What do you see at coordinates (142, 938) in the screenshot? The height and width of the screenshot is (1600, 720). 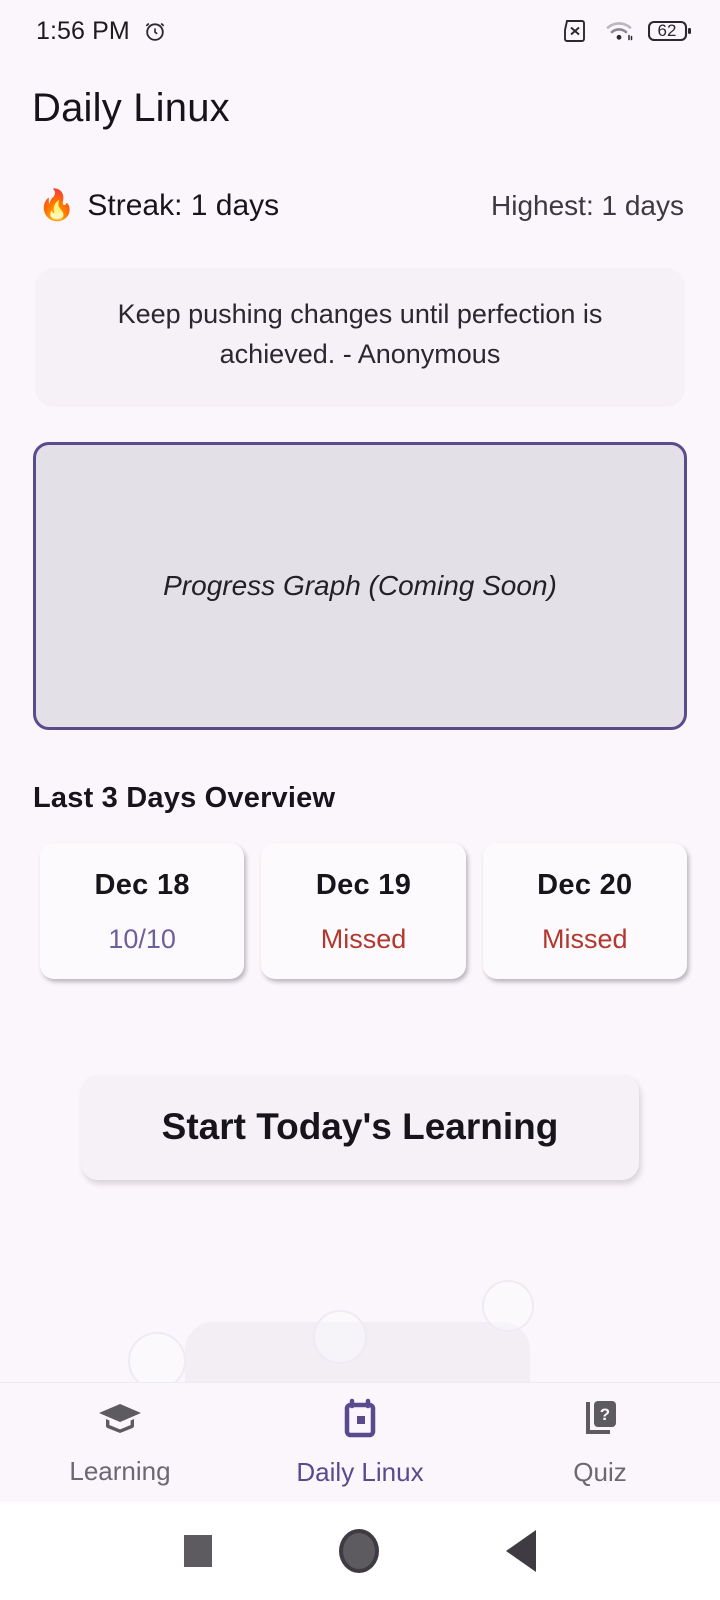 I see `day-card-status: 10/10` at bounding box center [142, 938].